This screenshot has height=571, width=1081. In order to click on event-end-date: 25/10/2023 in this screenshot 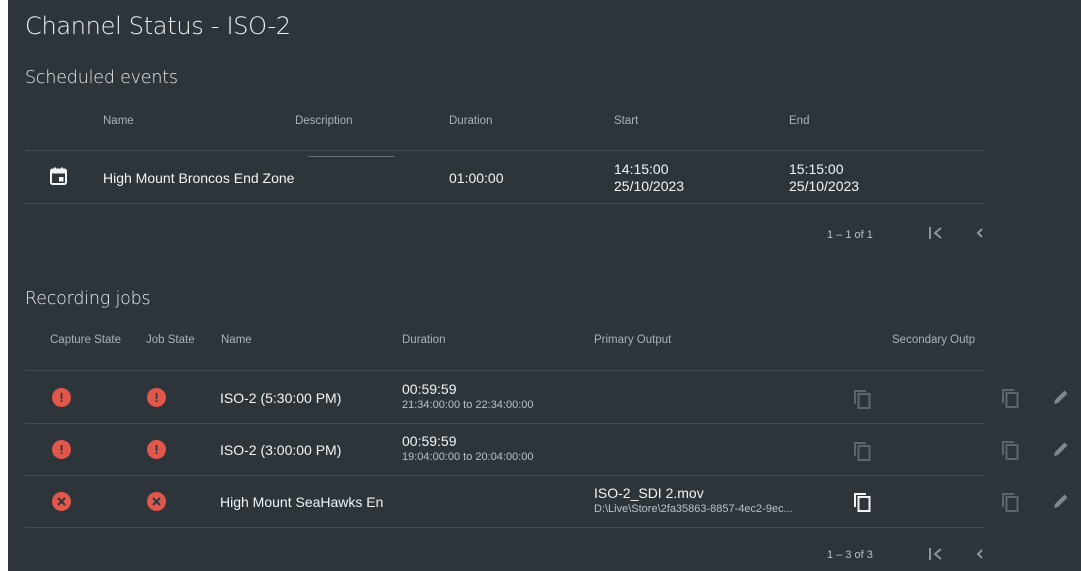, I will do `click(824, 186)`.